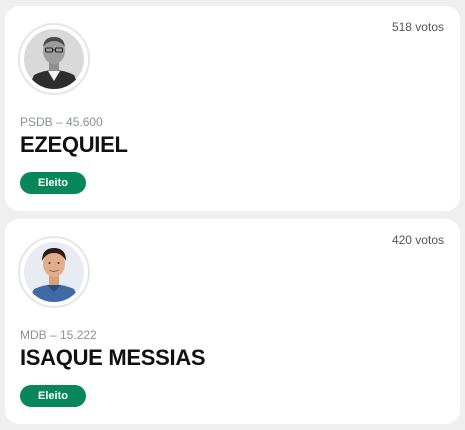 The image size is (465, 430). I want to click on party-number: MDB – 15.222, so click(58, 335).